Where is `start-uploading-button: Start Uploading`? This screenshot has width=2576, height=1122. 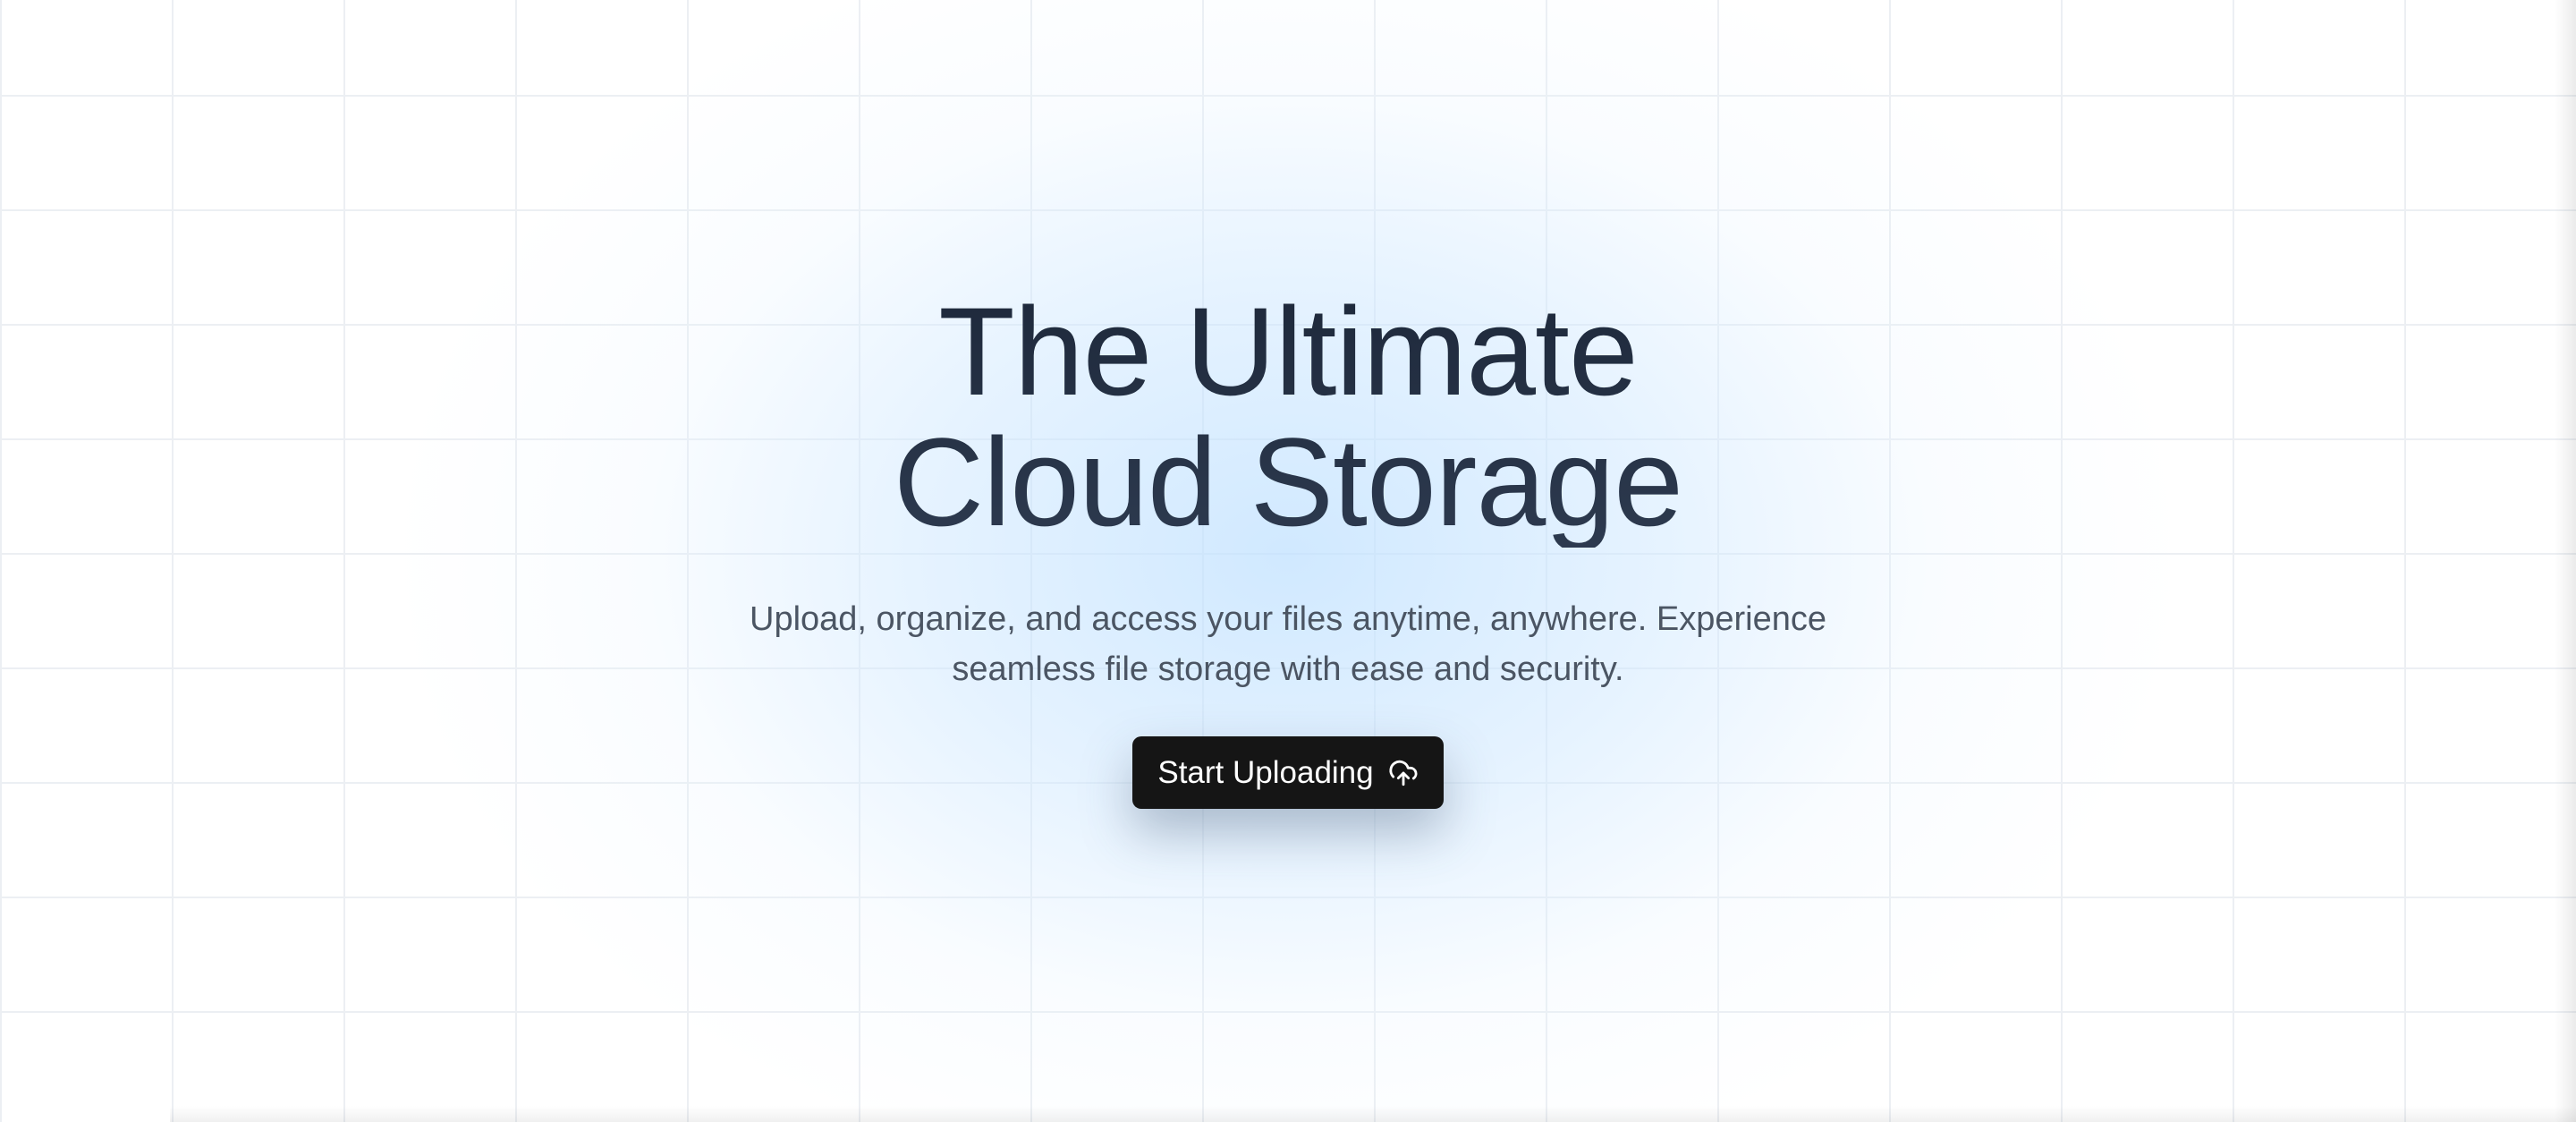
start-uploading-button: Start Uploading is located at coordinates (1288, 772).